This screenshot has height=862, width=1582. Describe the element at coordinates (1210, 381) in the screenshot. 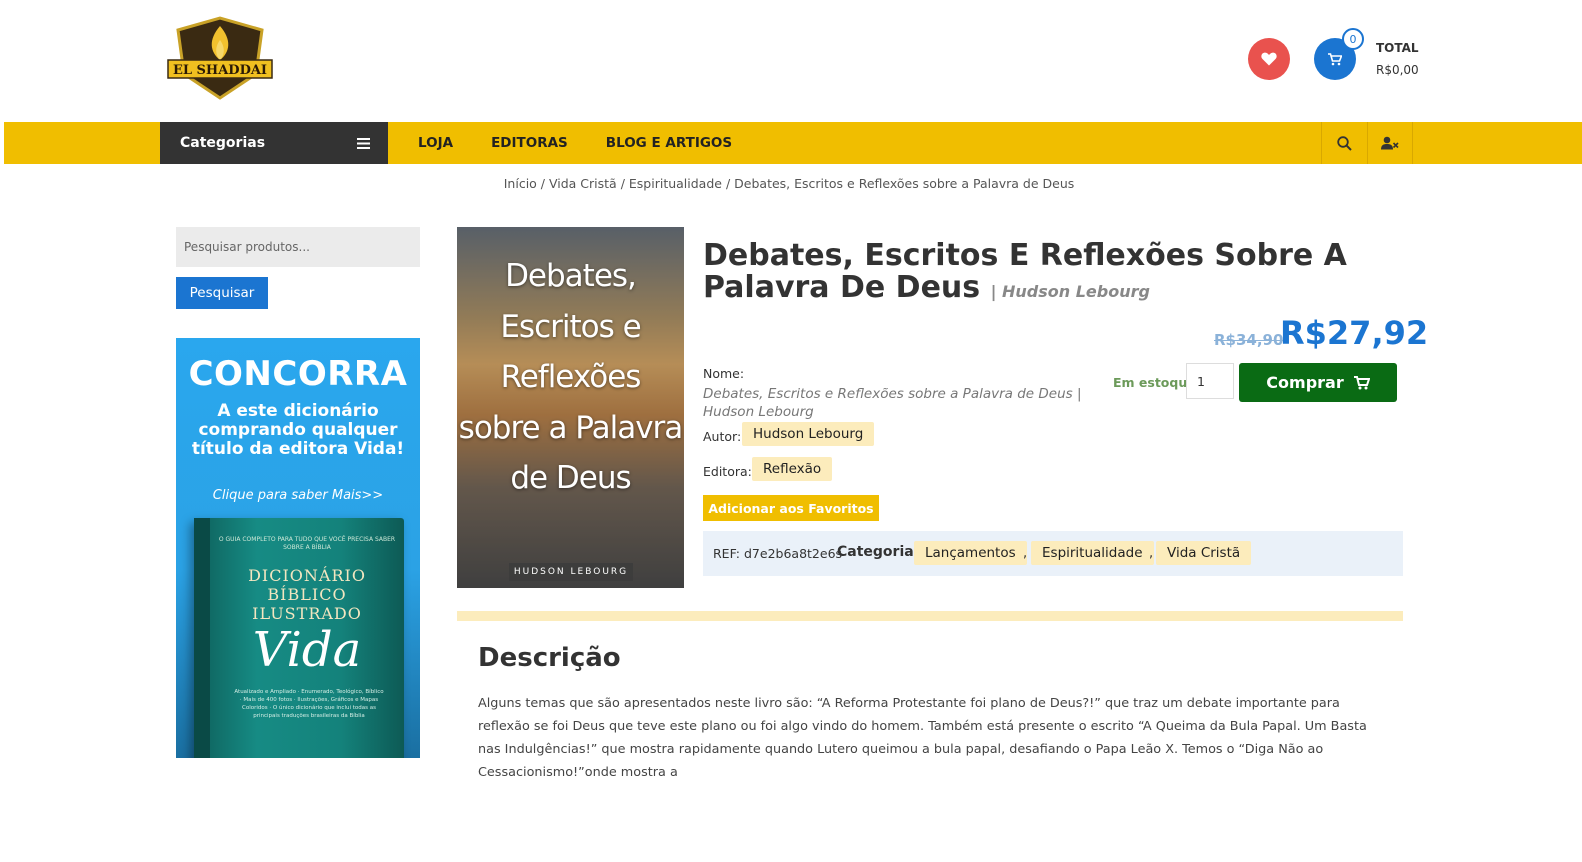

I see `quantity-input` at that location.